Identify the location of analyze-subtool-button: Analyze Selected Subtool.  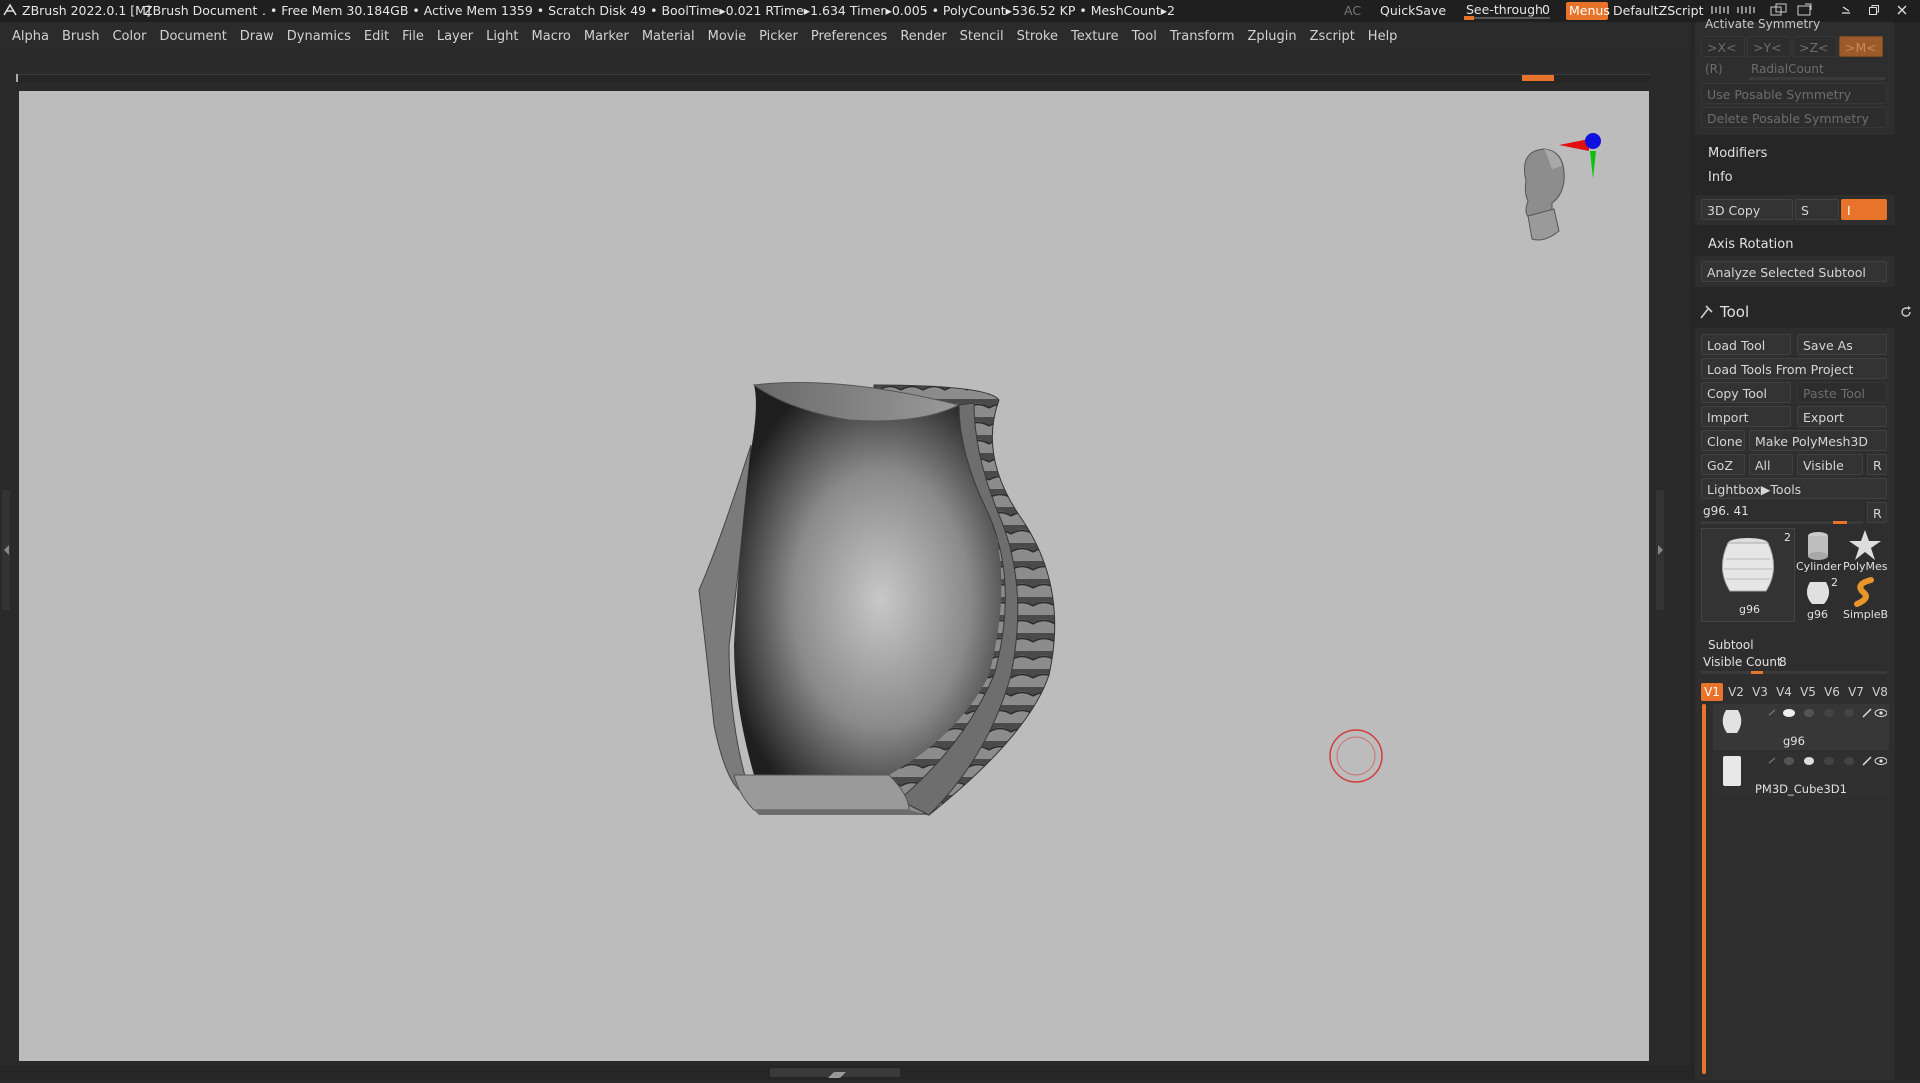
(1794, 271).